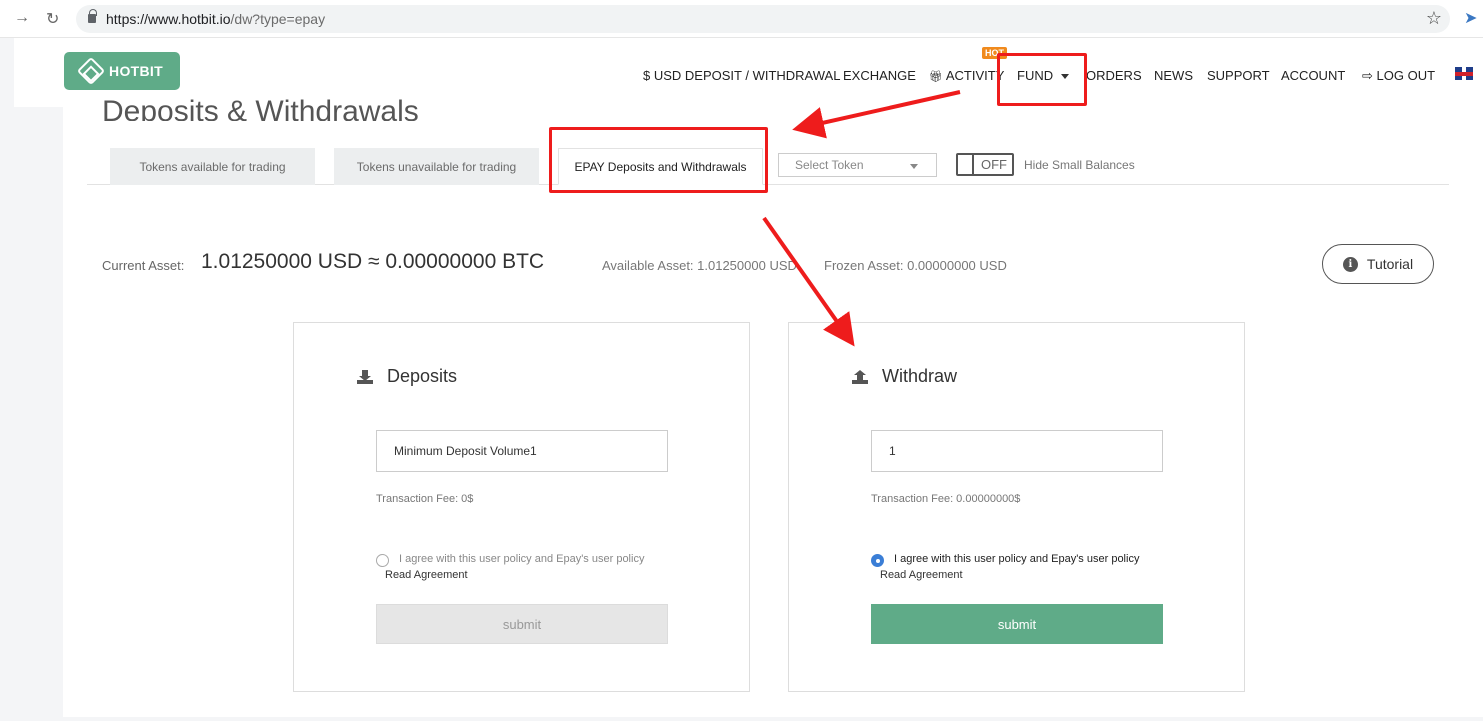  Describe the element at coordinates (994, 164) in the screenshot. I see `toggle-state-label: OFF` at that location.